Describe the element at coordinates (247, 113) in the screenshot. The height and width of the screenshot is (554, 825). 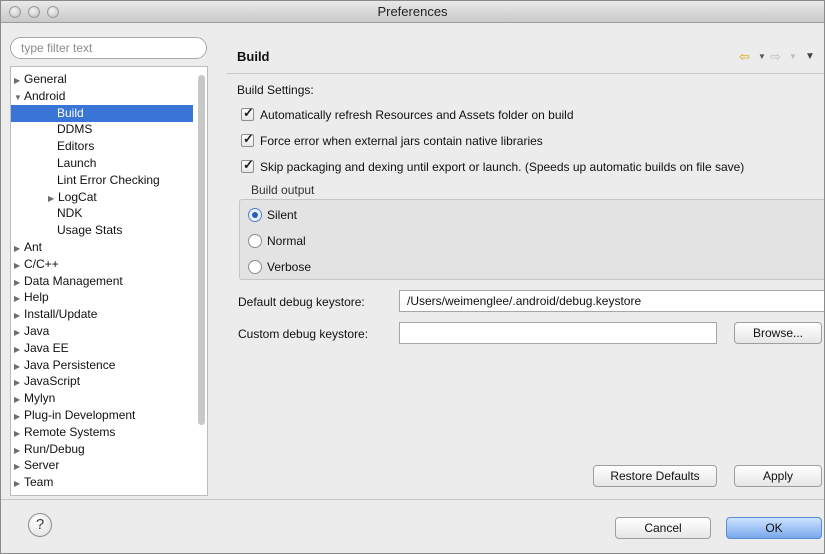
I see `refresh-resources-checkbox: ✓` at that location.